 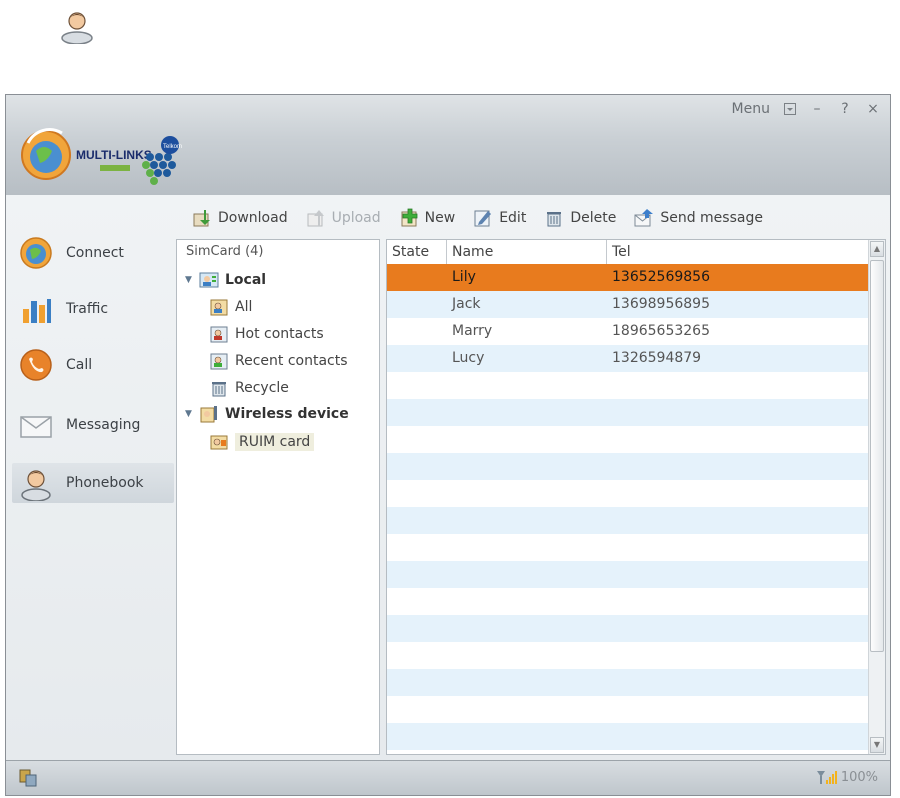 I want to click on close-button: ×, so click(x=873, y=109).